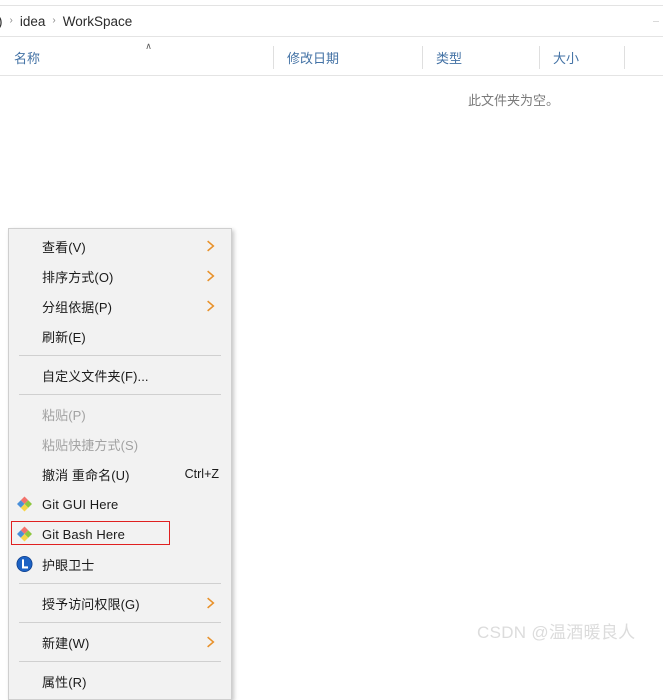 The width and height of the screenshot is (663, 700). I want to click on menu-item-git-gui-here: Git GUI Here, so click(120, 504).